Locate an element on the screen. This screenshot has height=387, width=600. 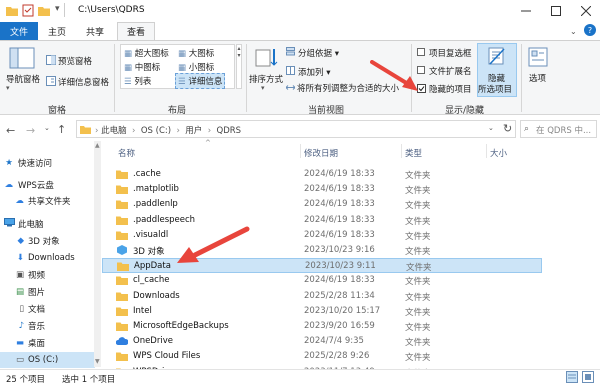
hidden-items-label: 隐藏的项目 is located at coordinates (450, 89).